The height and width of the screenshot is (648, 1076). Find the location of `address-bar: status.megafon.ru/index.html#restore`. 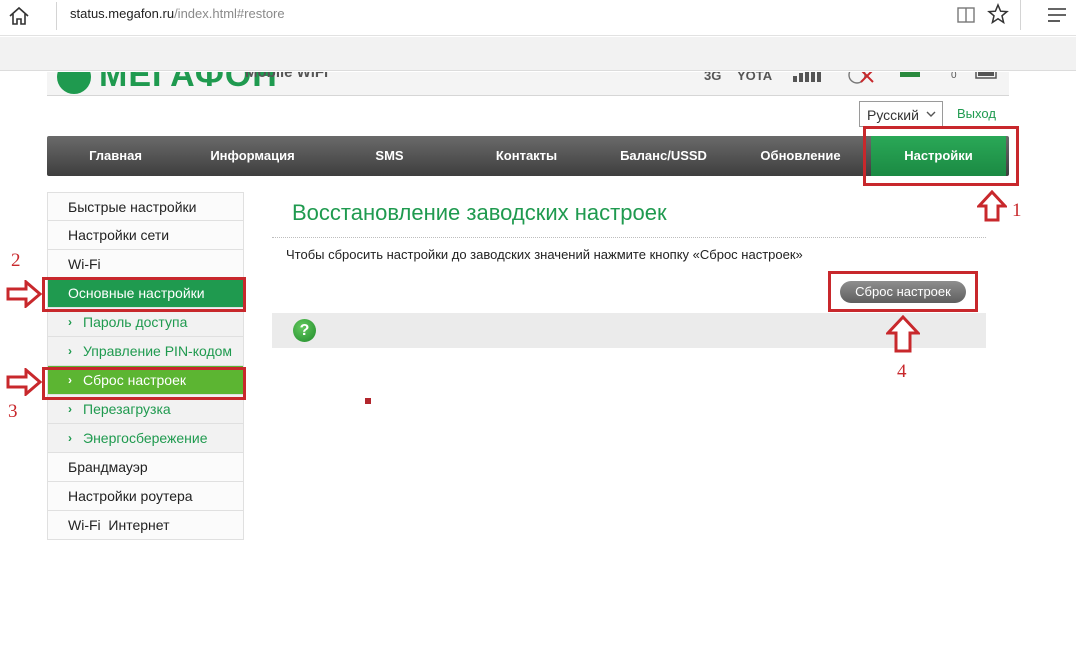

address-bar: status.megafon.ru/index.html#restore is located at coordinates (177, 13).